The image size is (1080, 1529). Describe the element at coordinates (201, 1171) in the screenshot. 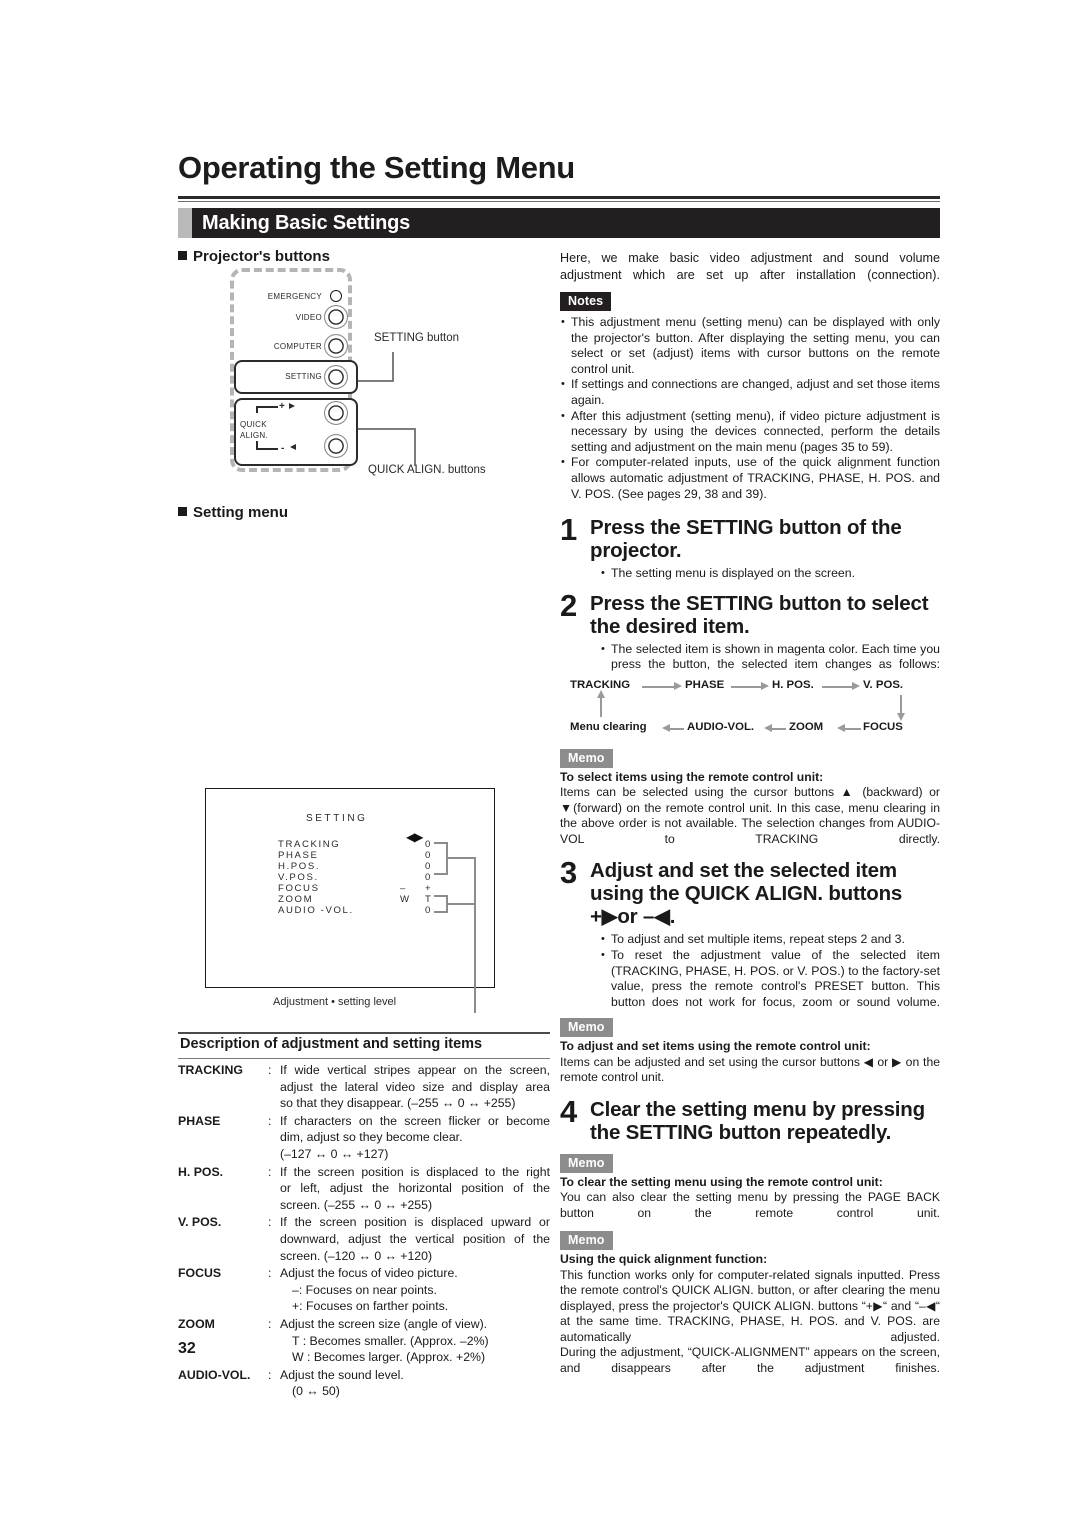

I see `description-term: H. POS.` at that location.